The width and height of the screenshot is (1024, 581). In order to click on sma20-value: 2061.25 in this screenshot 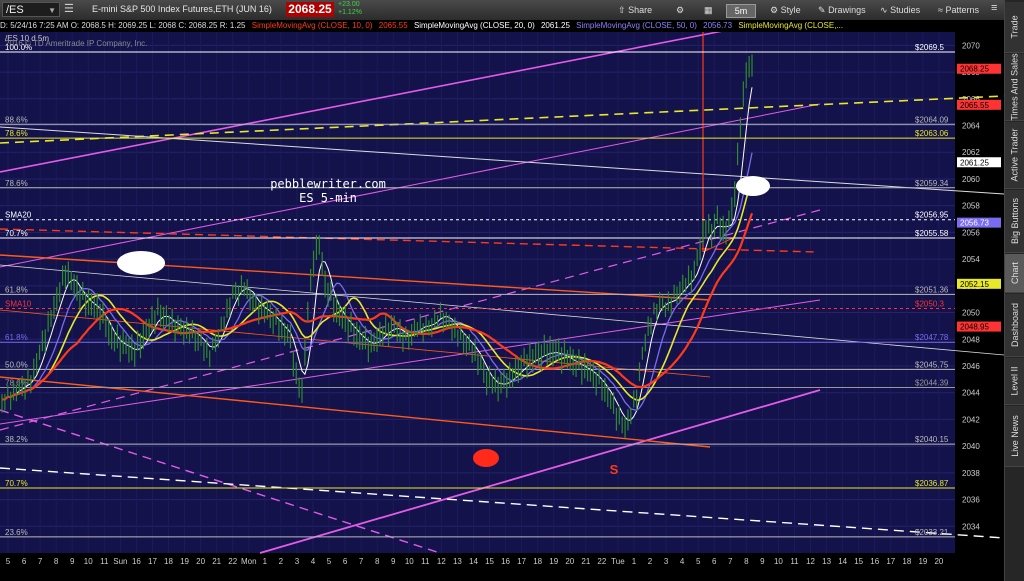, I will do `click(555, 25)`.